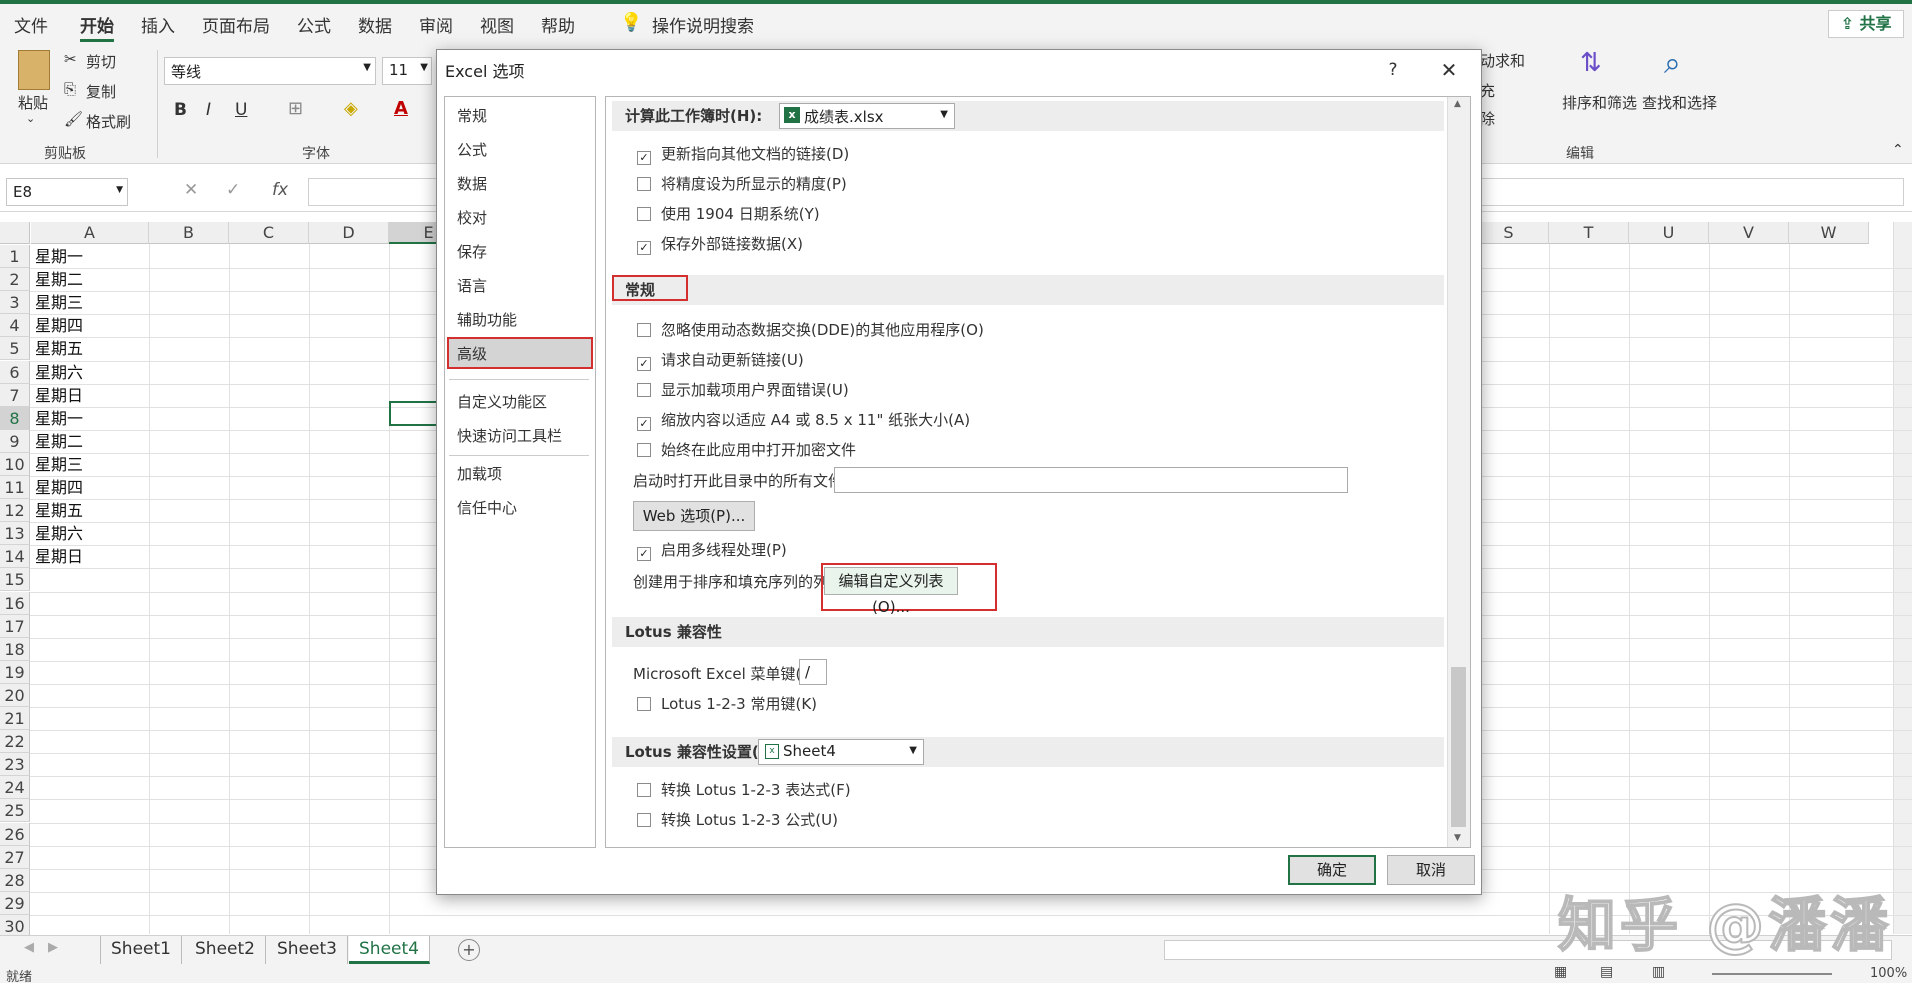  What do you see at coordinates (1589, 233) in the screenshot?
I see `column-header: T` at bounding box center [1589, 233].